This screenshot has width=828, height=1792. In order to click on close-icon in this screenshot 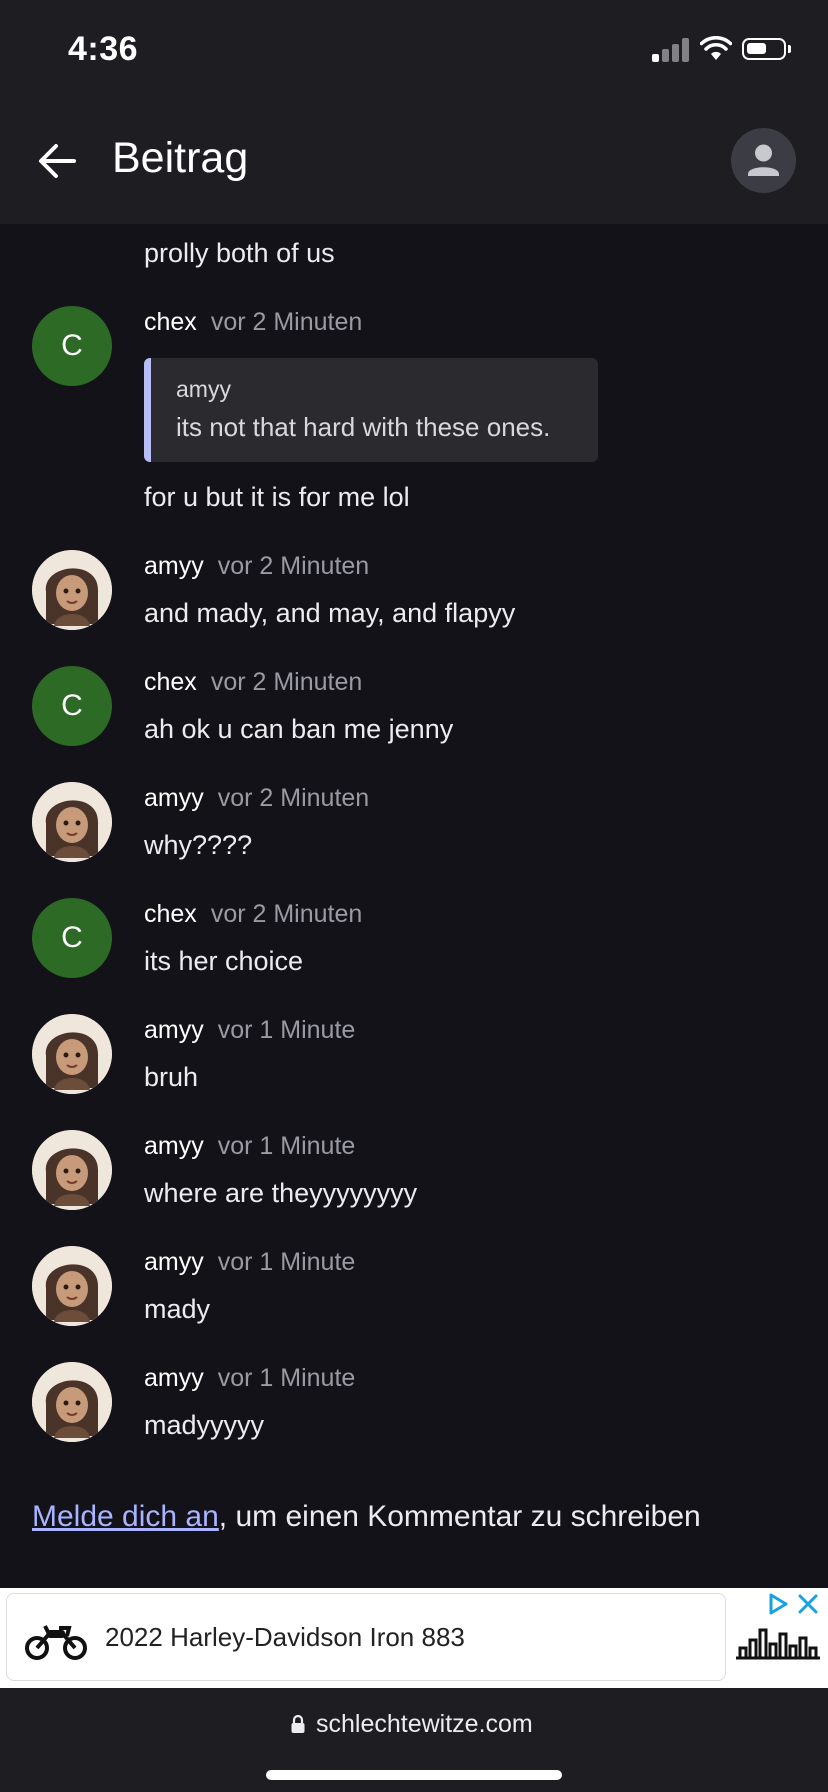, I will do `click(808, 1604)`.